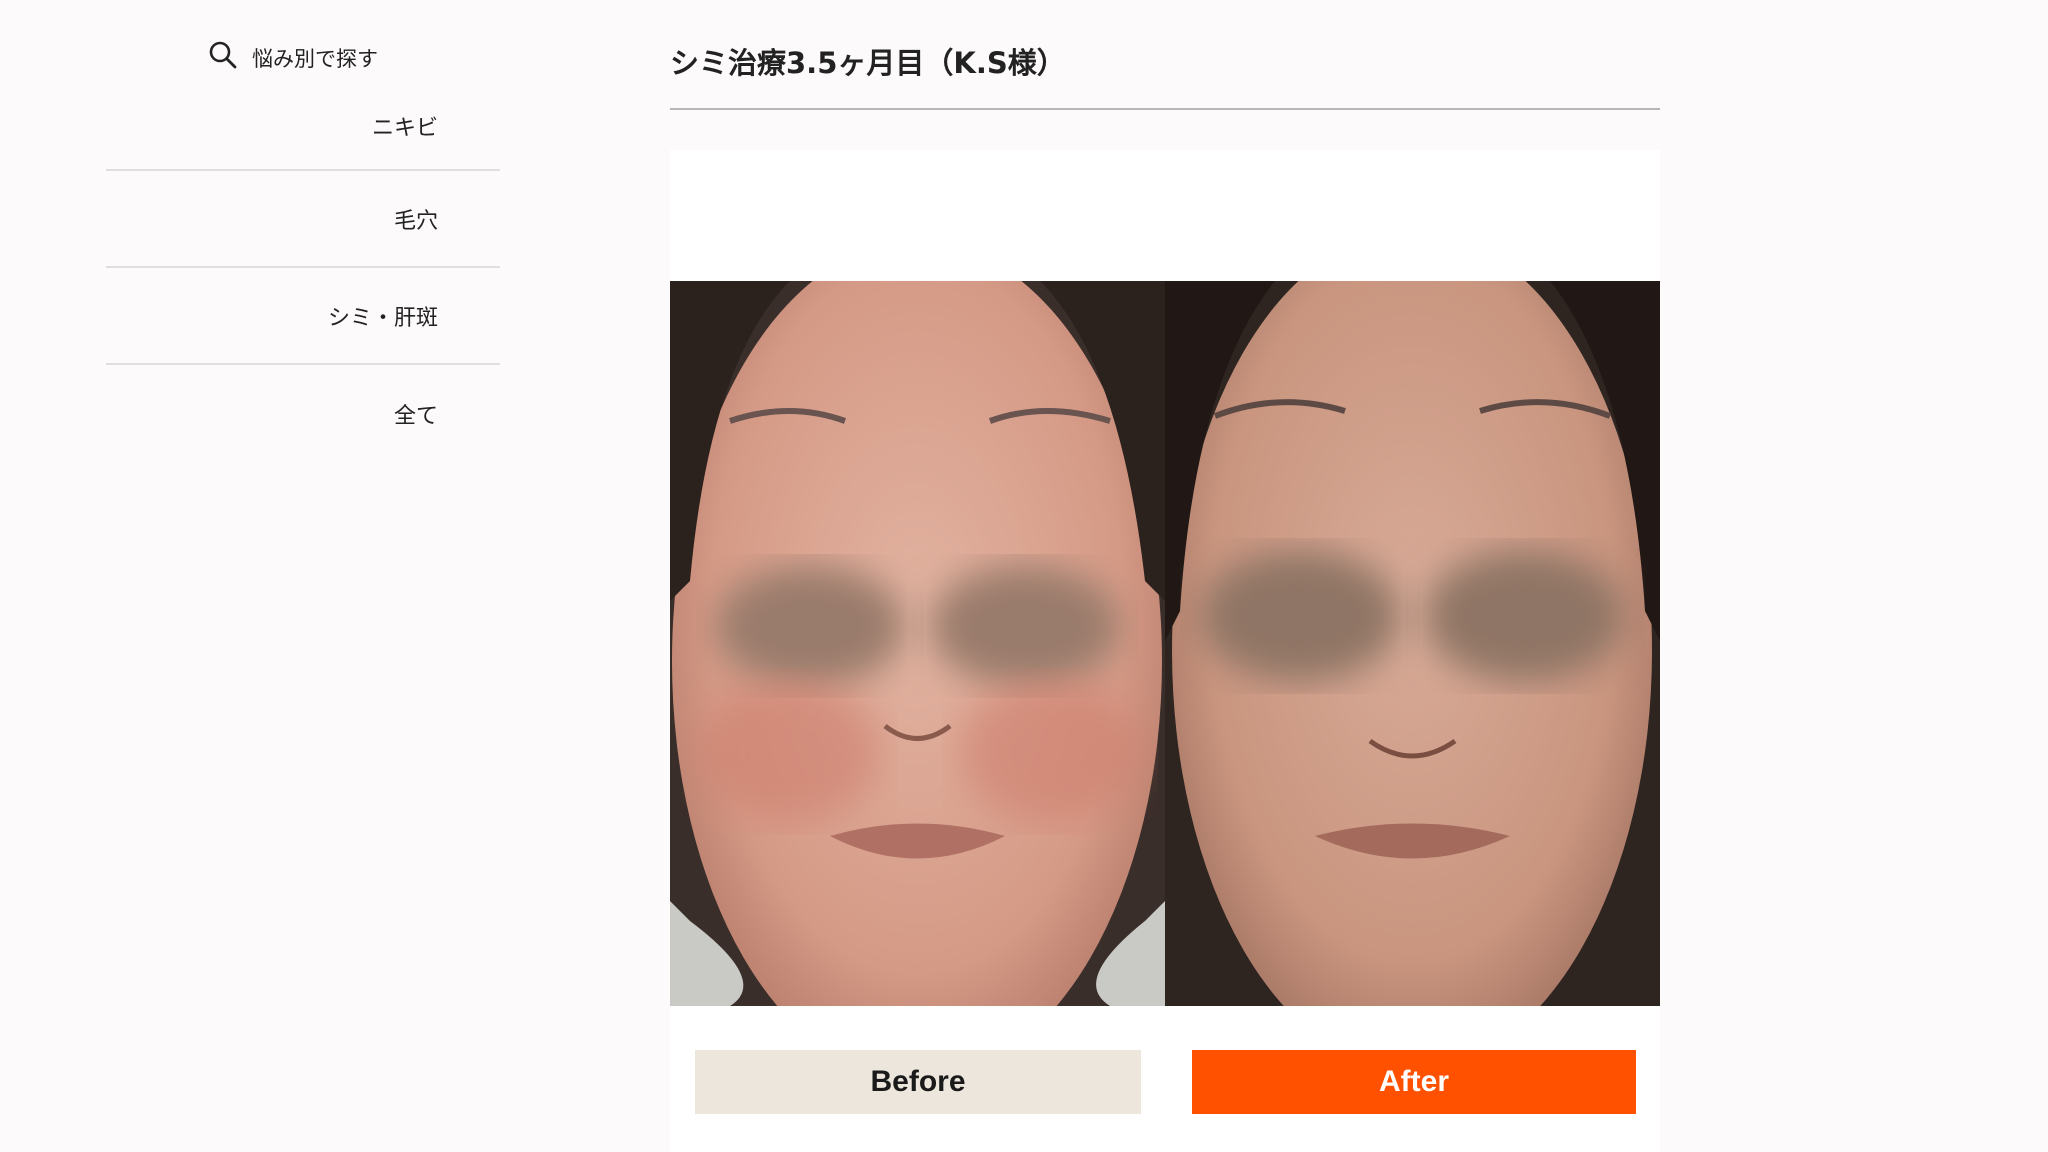  What do you see at coordinates (918, 1082) in the screenshot?
I see `before-button: Before` at bounding box center [918, 1082].